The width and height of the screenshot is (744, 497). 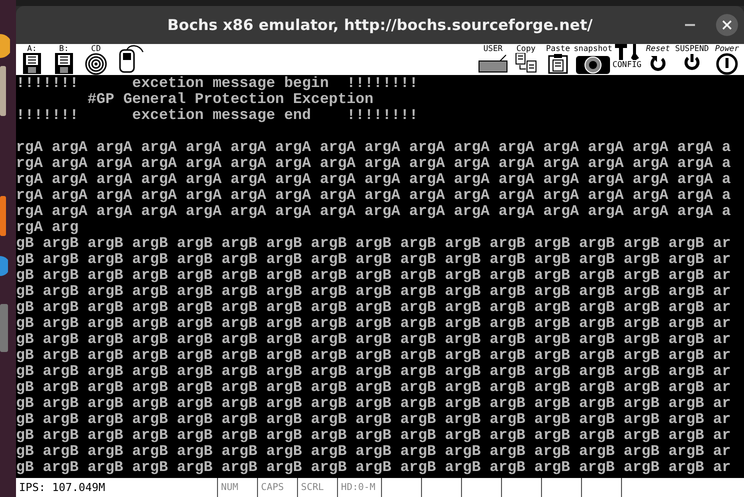 I want to click on minimize-icon, so click(x=690, y=25).